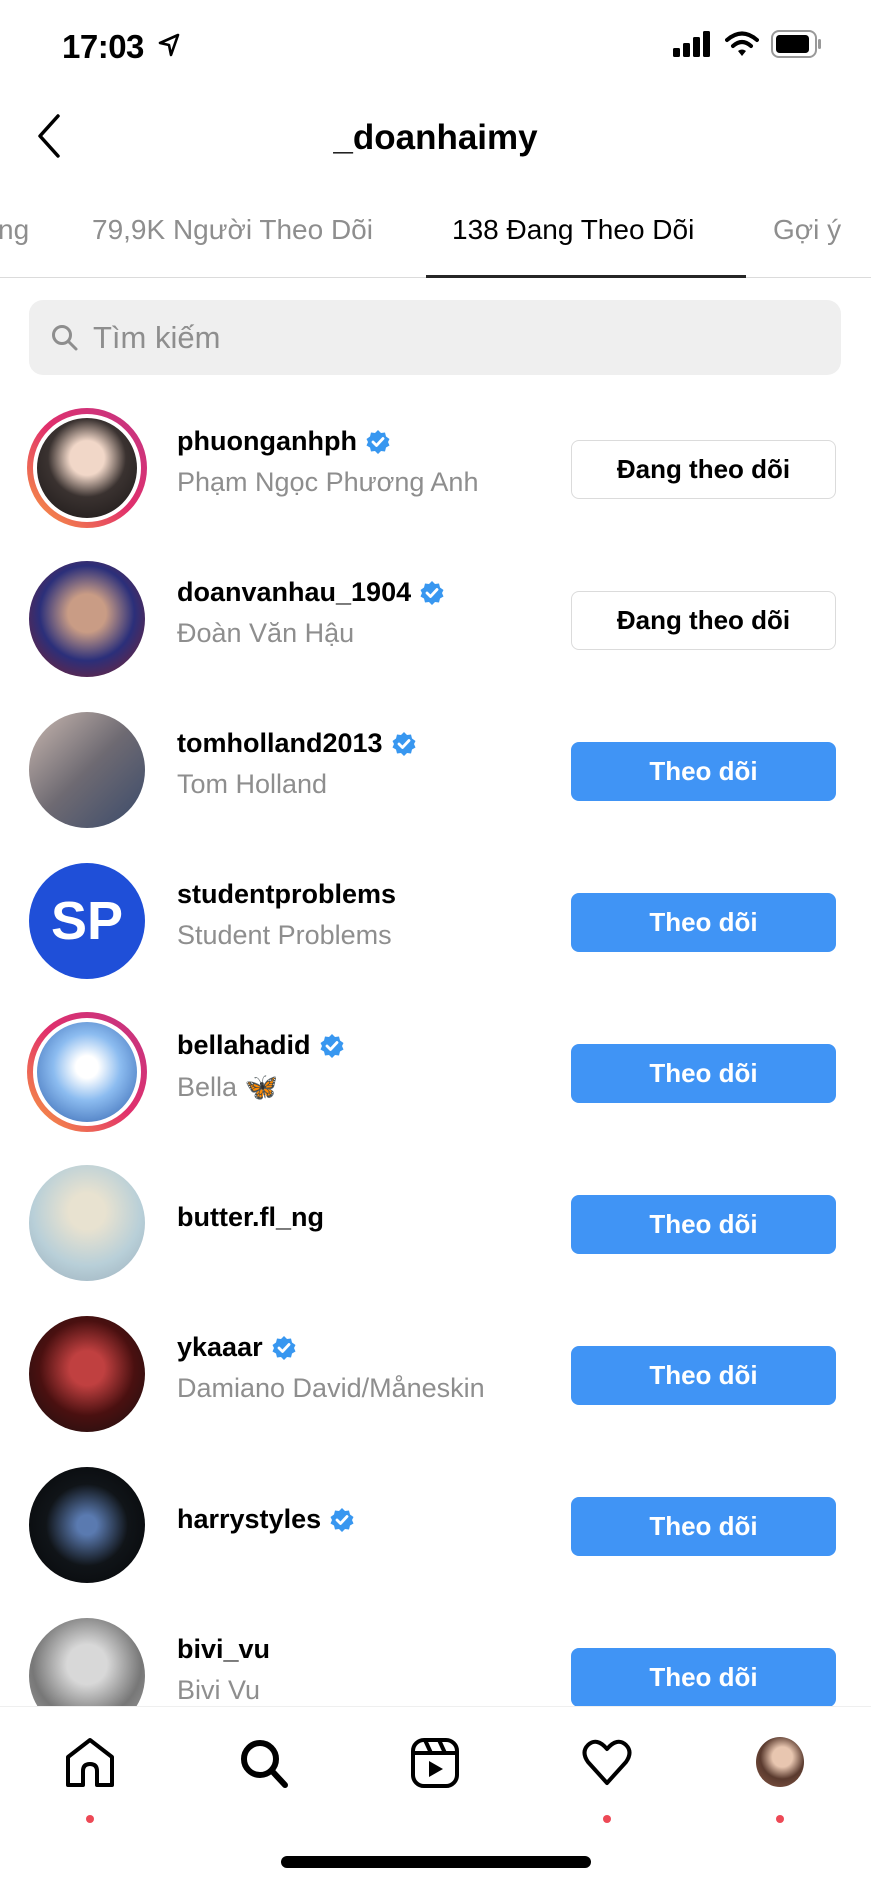 The width and height of the screenshot is (871, 1884). What do you see at coordinates (796, 44) in the screenshot?
I see `battery-icon` at bounding box center [796, 44].